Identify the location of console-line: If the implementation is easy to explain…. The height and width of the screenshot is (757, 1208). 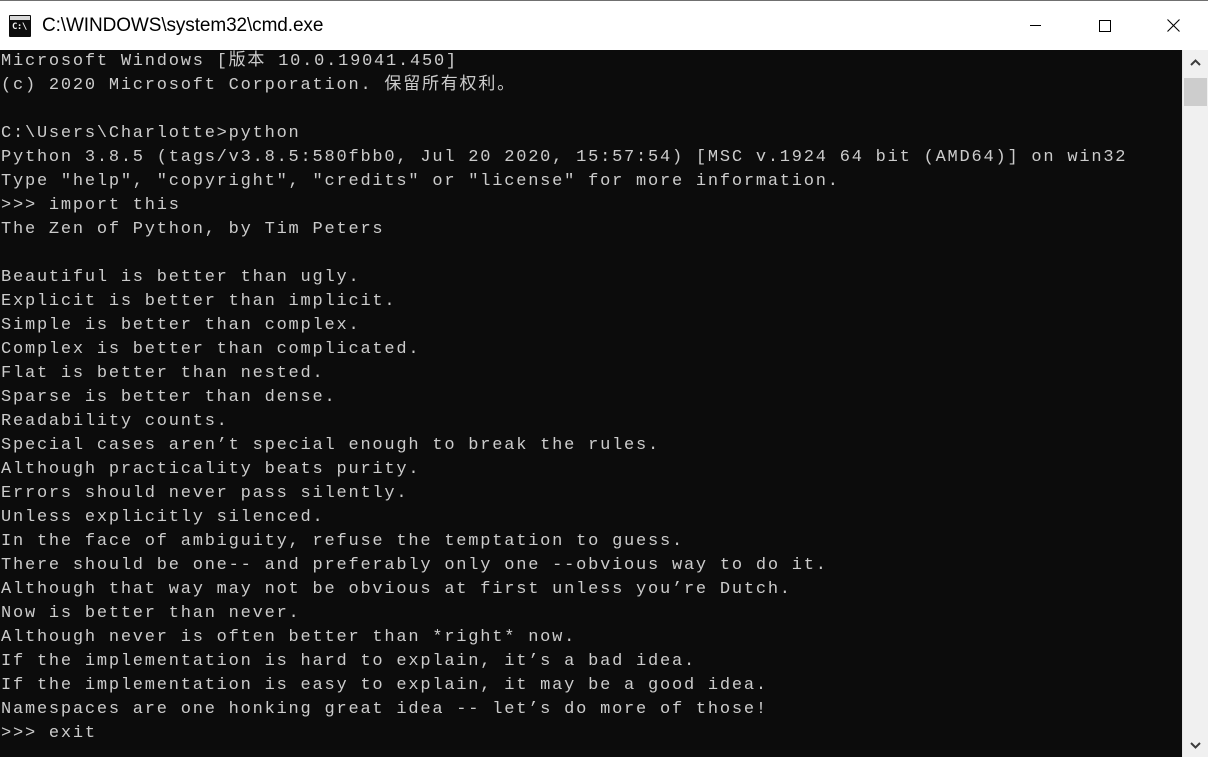
(384, 685).